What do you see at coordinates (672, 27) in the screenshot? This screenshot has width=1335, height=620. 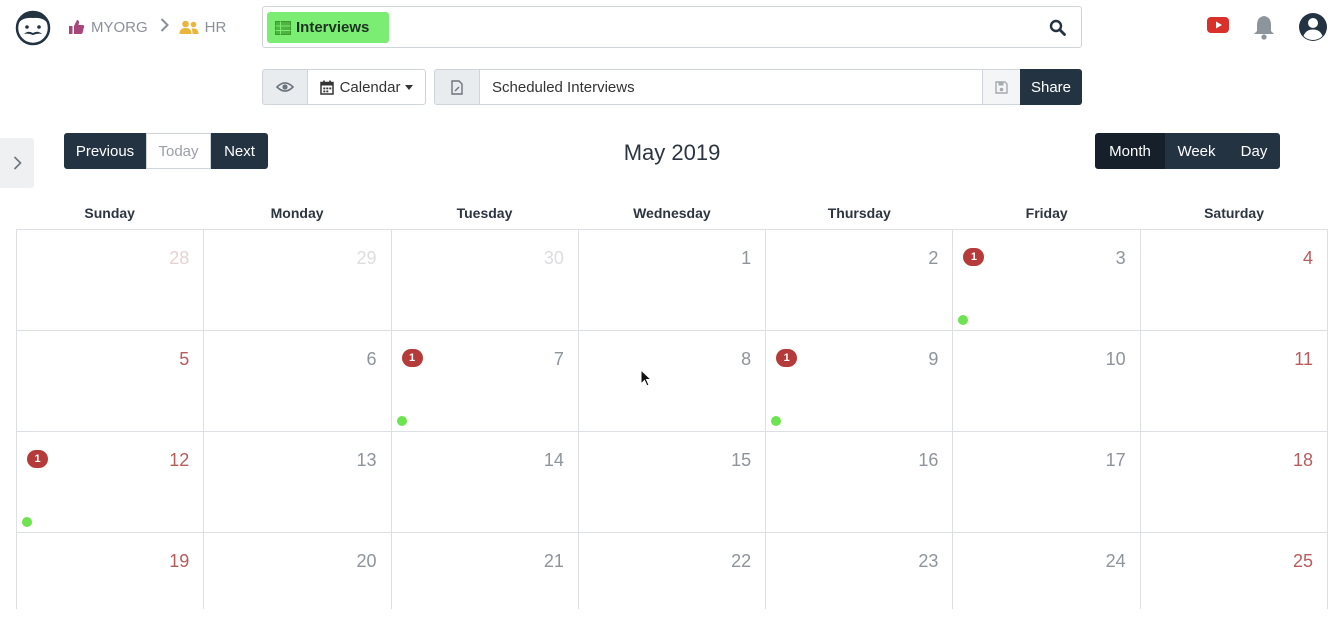 I see `search-bar: Interviews` at bounding box center [672, 27].